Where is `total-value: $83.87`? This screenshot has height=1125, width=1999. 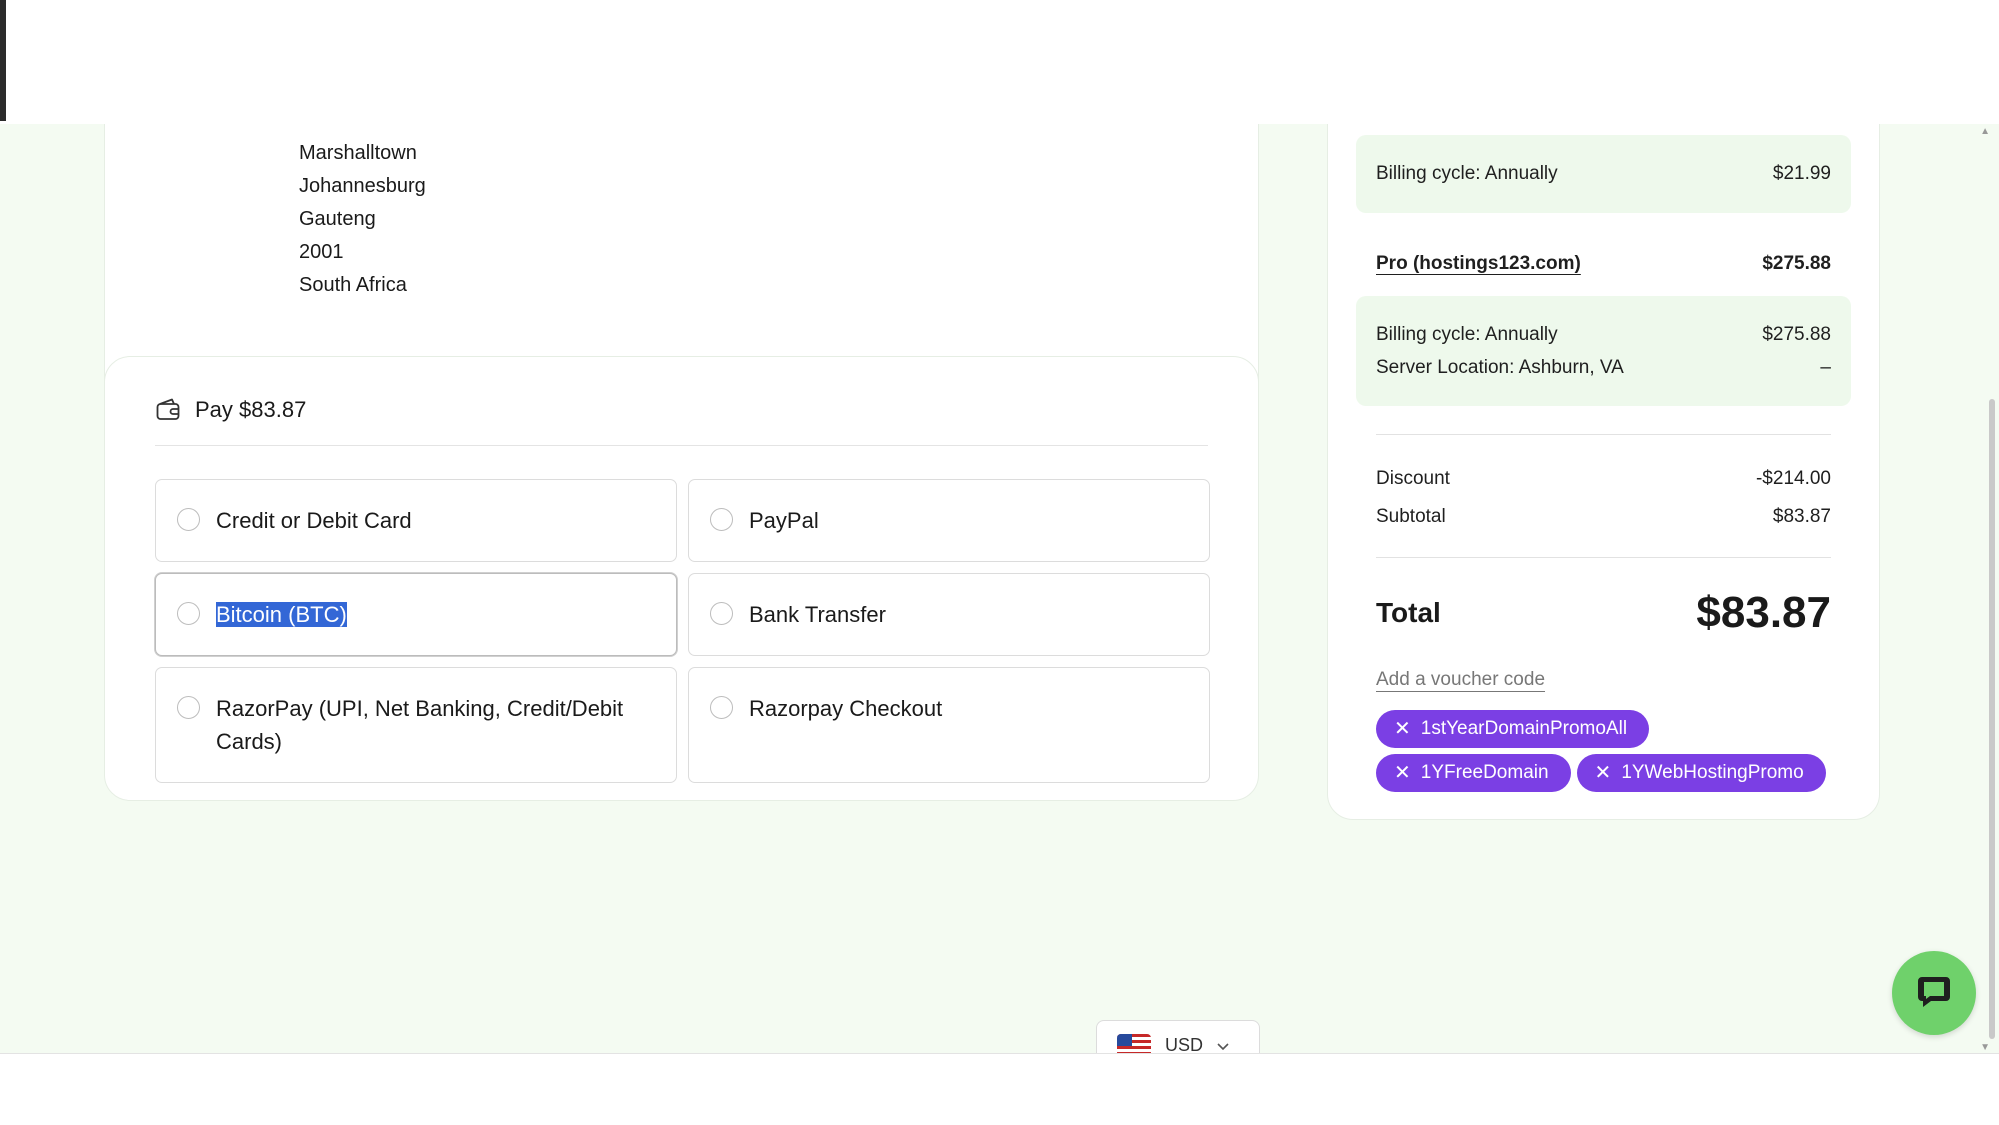
total-value: $83.87 is located at coordinates (1763, 612).